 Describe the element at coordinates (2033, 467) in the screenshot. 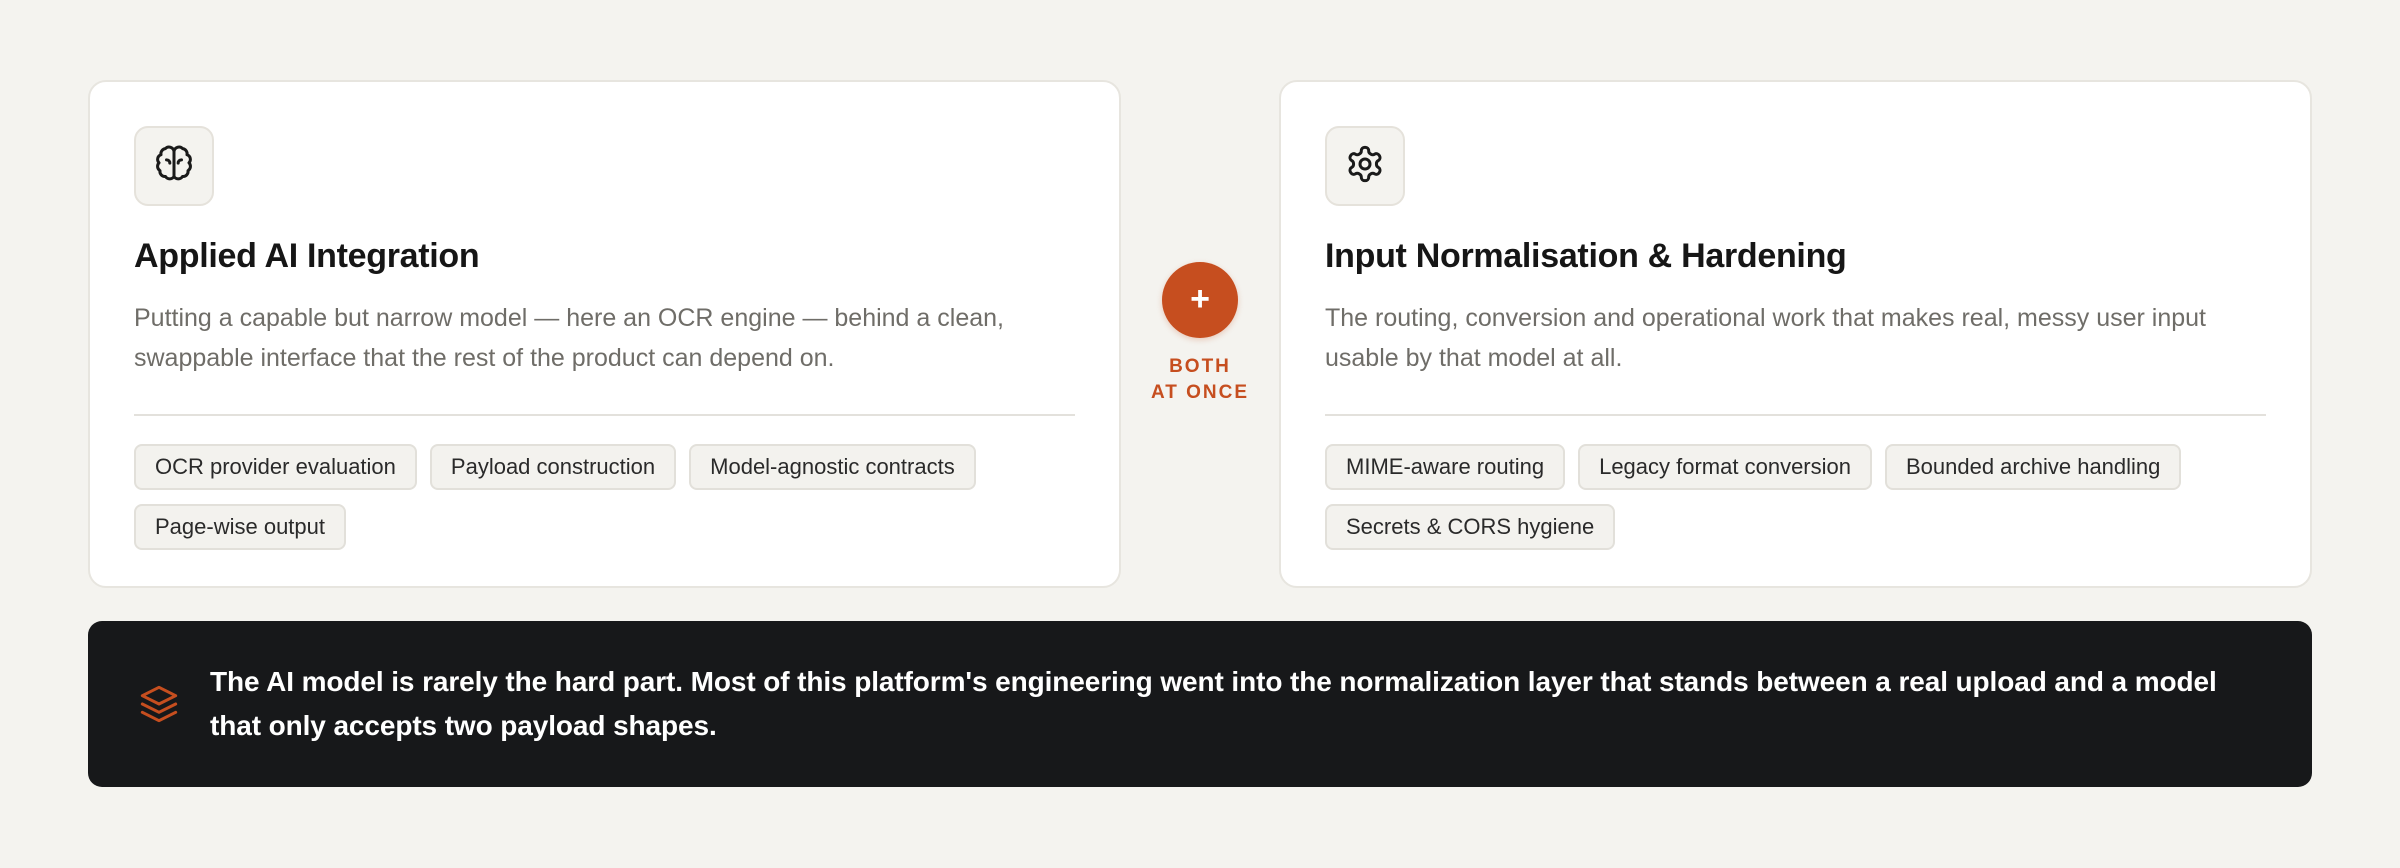

I see `tag-chip: Bounded archive handling` at that location.